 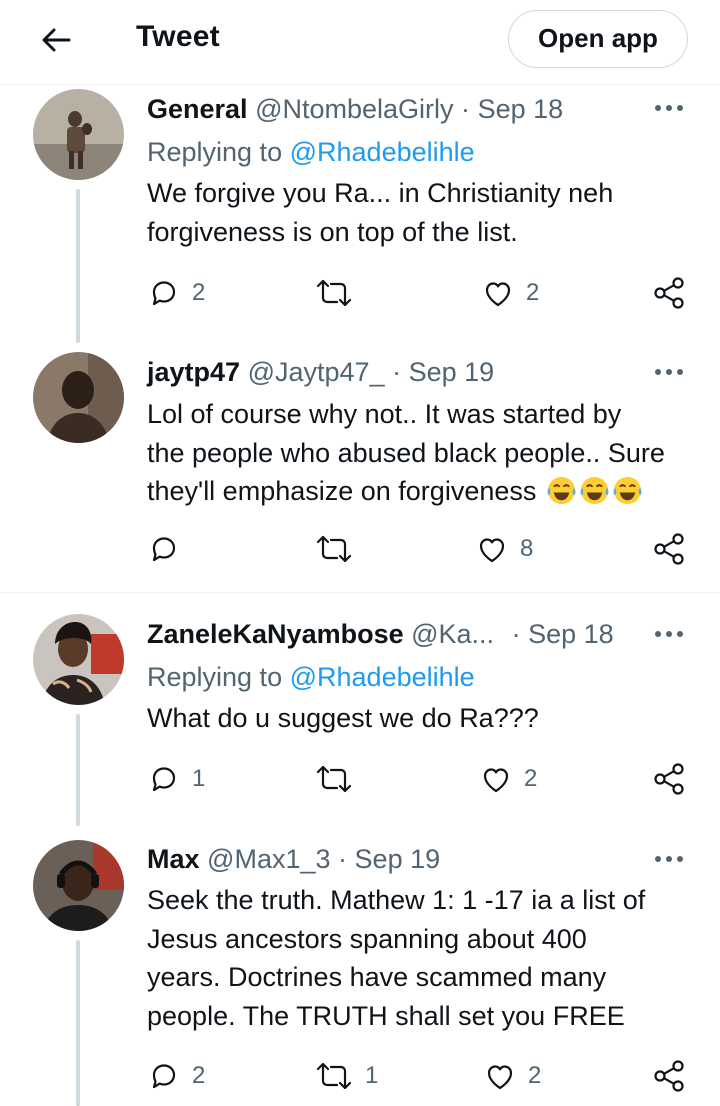 What do you see at coordinates (275, 634) in the screenshot?
I see `display-name: ZaneleKaNyambose` at bounding box center [275, 634].